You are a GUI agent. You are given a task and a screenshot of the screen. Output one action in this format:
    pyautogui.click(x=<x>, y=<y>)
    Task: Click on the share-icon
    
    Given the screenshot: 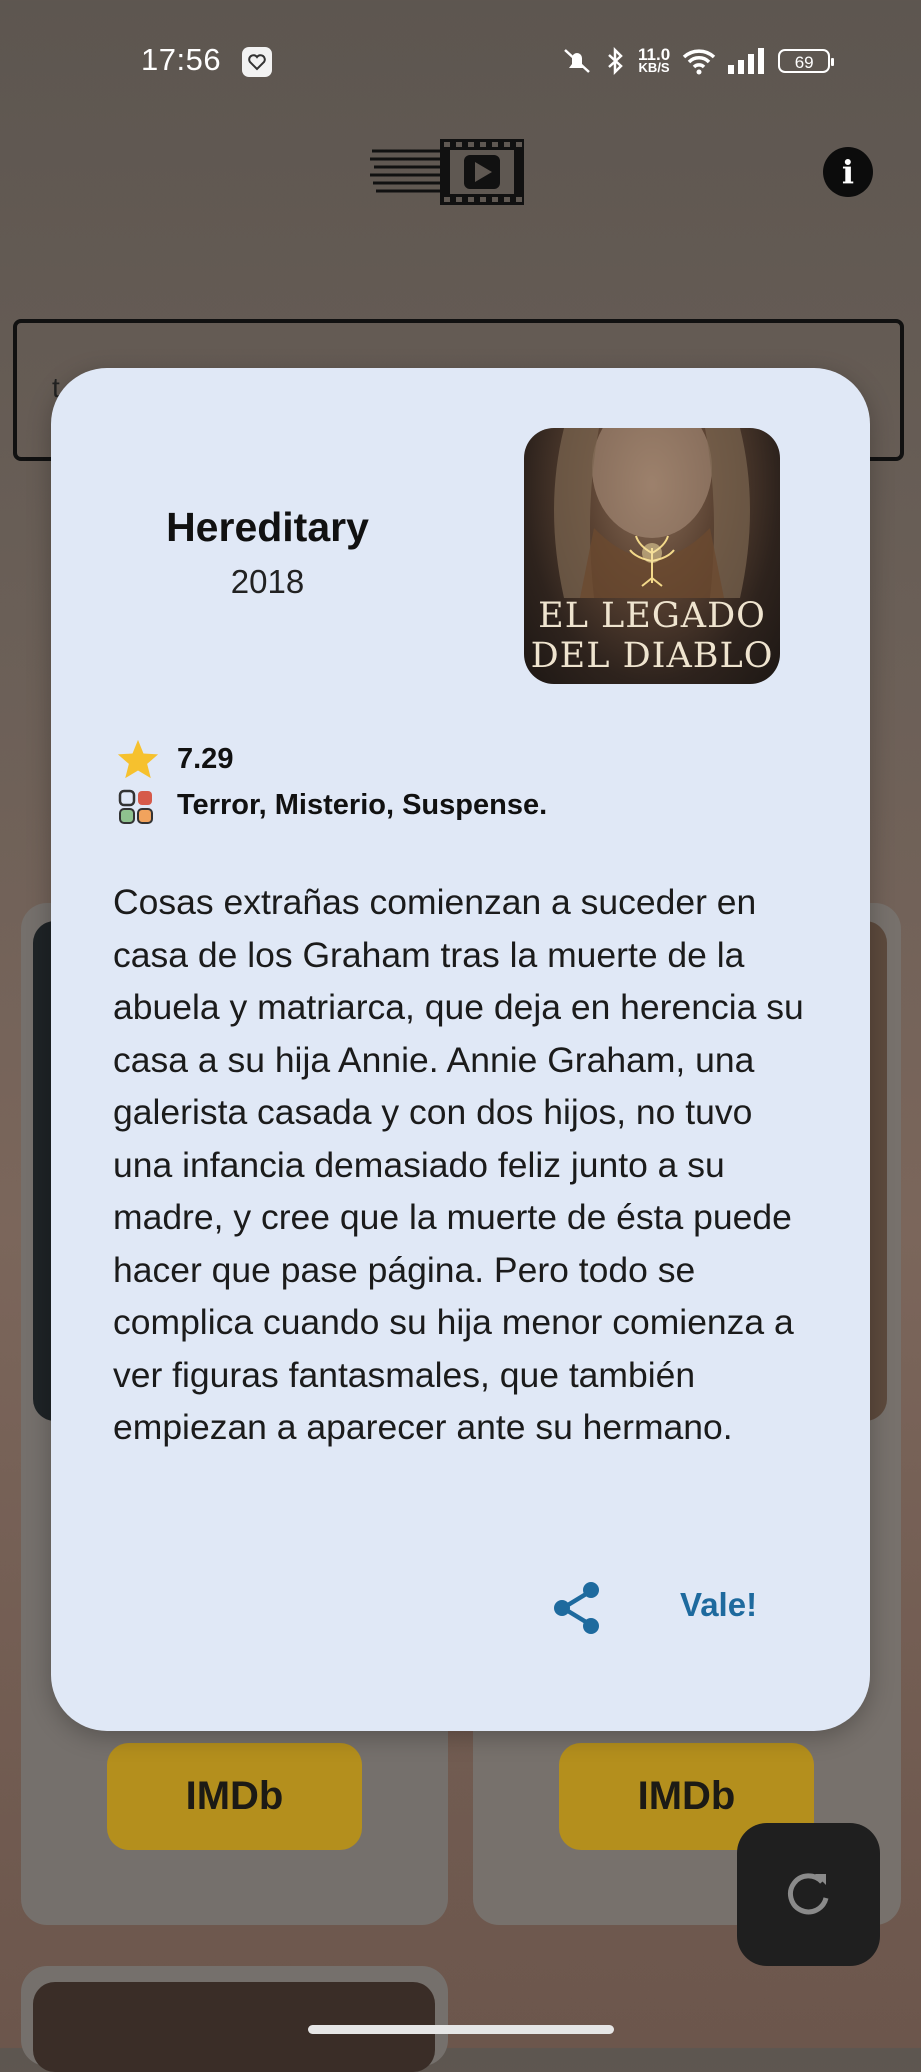 What is the action you would take?
    pyautogui.click(x=576, y=1608)
    